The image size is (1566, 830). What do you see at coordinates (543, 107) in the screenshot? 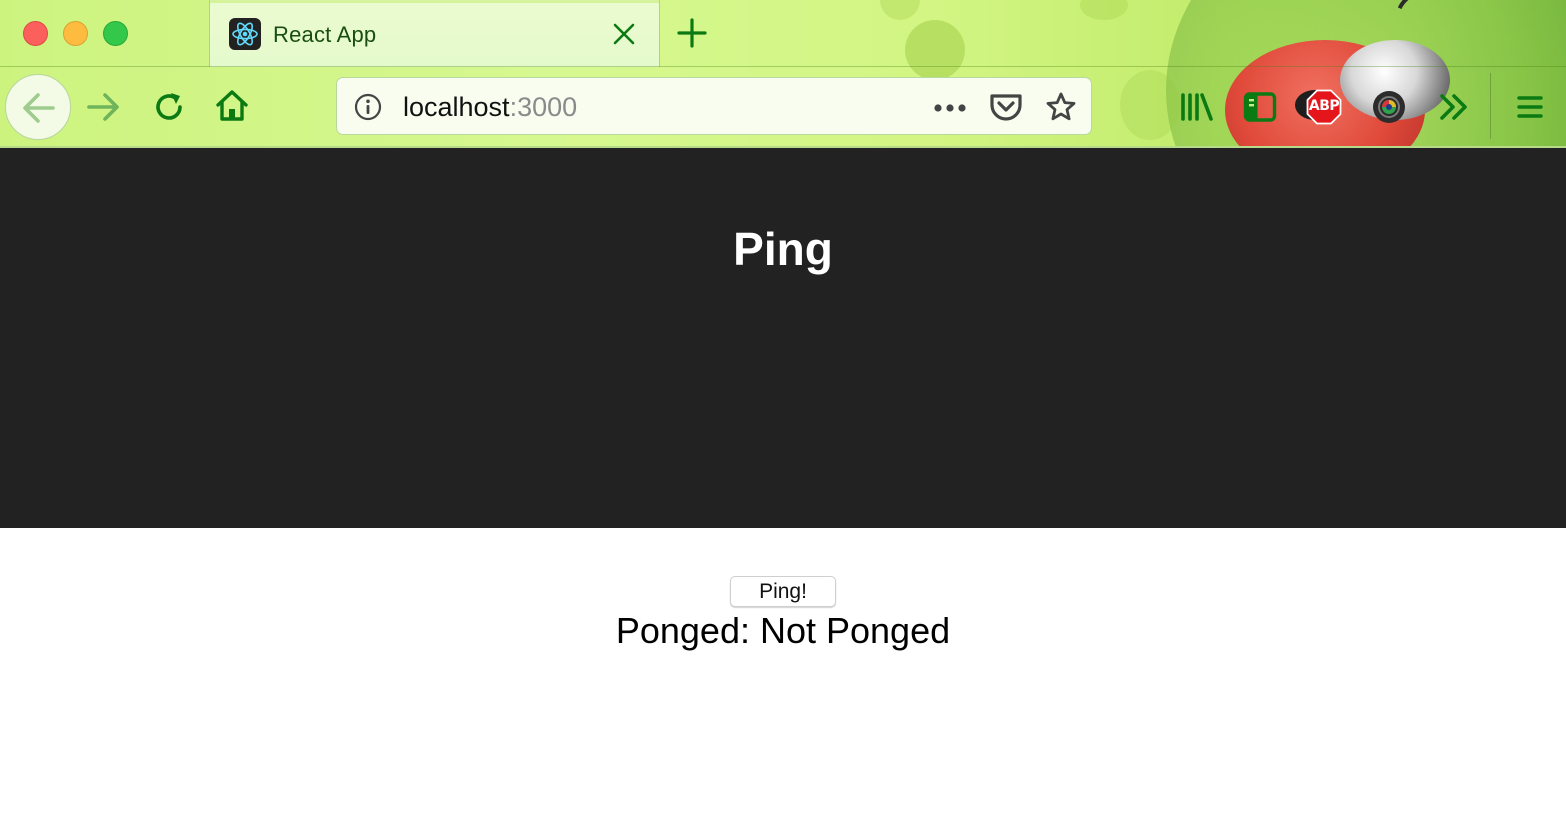
I see `url-port: :3000` at bounding box center [543, 107].